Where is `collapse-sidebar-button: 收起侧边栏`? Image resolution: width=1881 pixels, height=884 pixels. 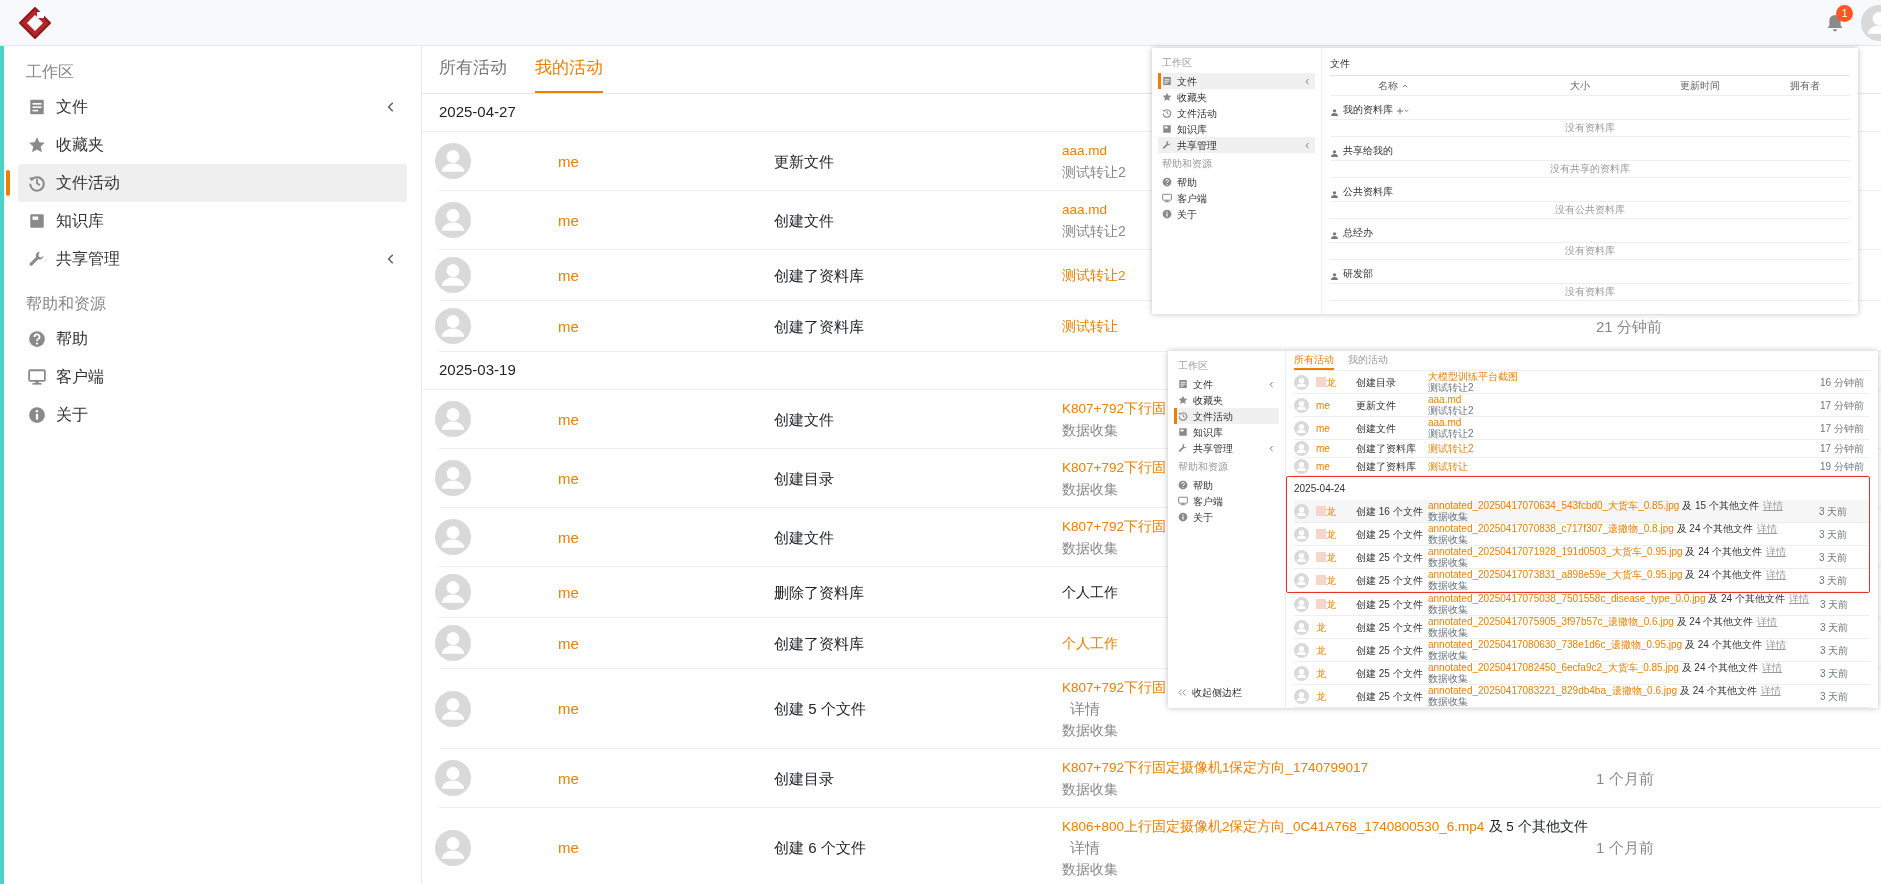
collapse-sidebar-button: 收起侧边栏 is located at coordinates (1226, 692).